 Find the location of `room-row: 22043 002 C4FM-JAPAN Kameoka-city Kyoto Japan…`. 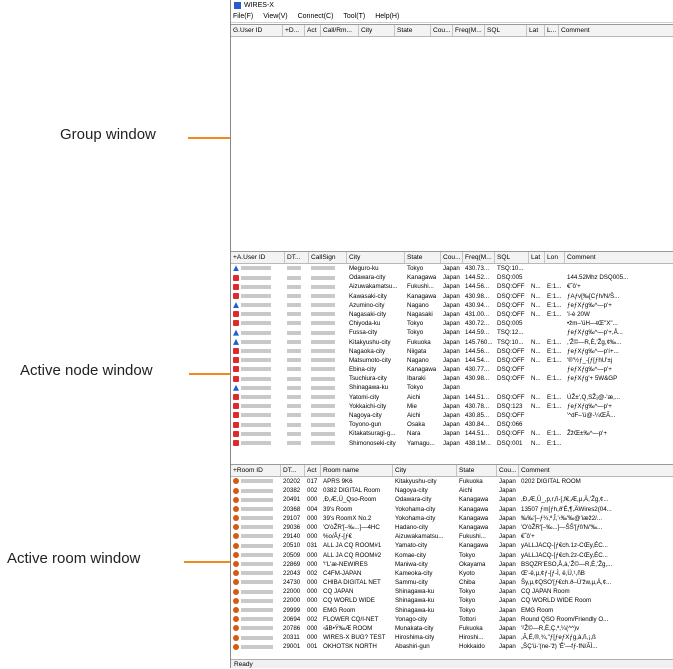

room-row: 22043 002 C4FM-JAPAN Kameoka-city Kyoto Japan… is located at coordinates (452, 573).